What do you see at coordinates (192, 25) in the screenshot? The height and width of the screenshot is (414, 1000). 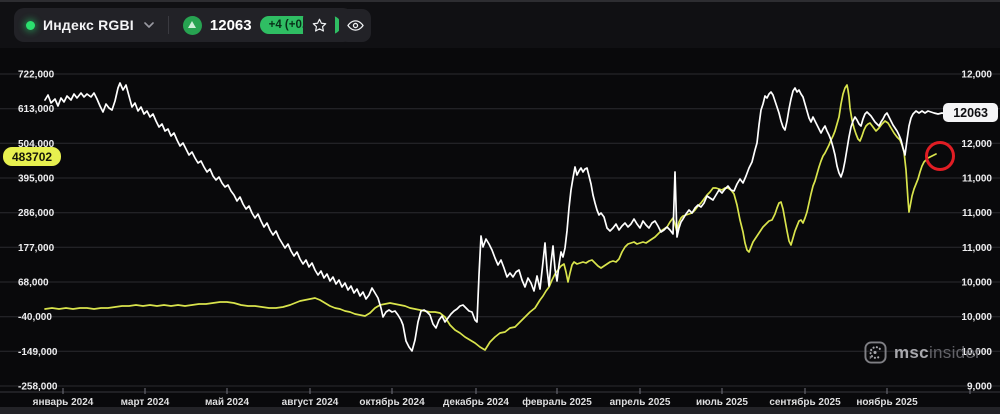 I see `arrow-up-icon` at bounding box center [192, 25].